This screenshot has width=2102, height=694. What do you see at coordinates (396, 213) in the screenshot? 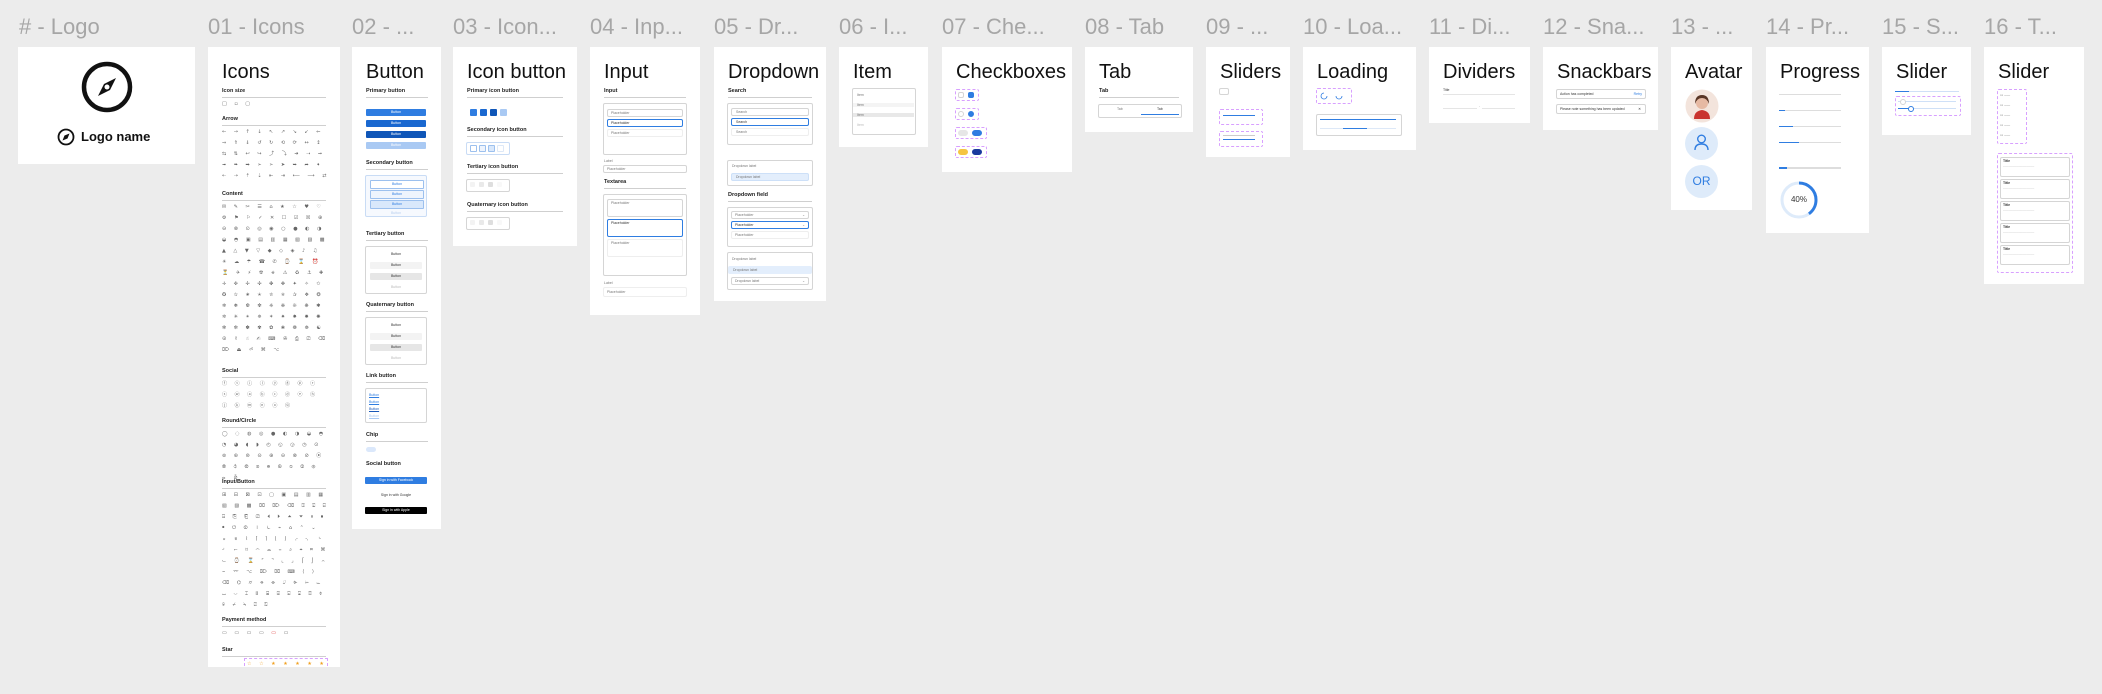
I see `secondary-button-disabled: Button` at bounding box center [396, 213].